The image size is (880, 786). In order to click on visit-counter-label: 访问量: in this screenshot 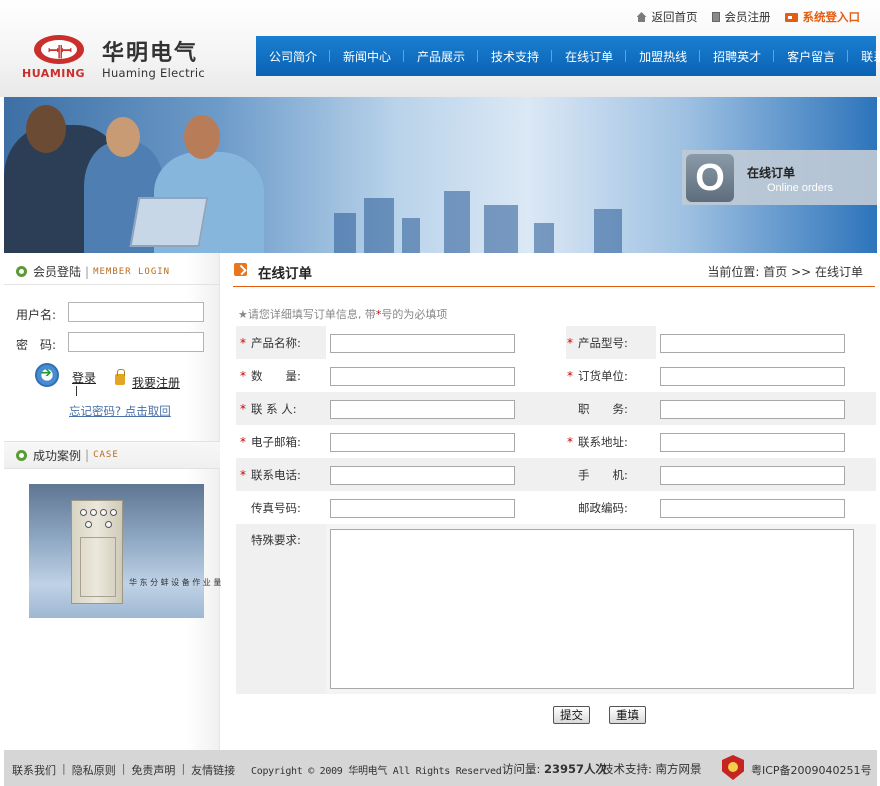, I will do `click(521, 769)`.